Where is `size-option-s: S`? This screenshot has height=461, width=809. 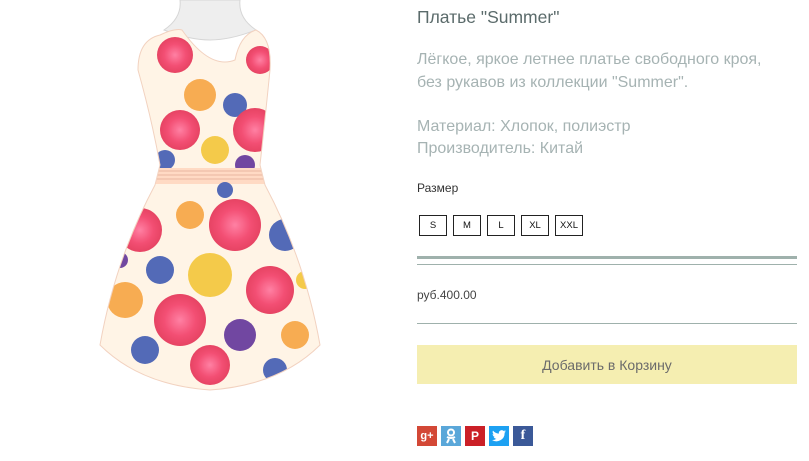
size-option-s: S is located at coordinates (433, 225).